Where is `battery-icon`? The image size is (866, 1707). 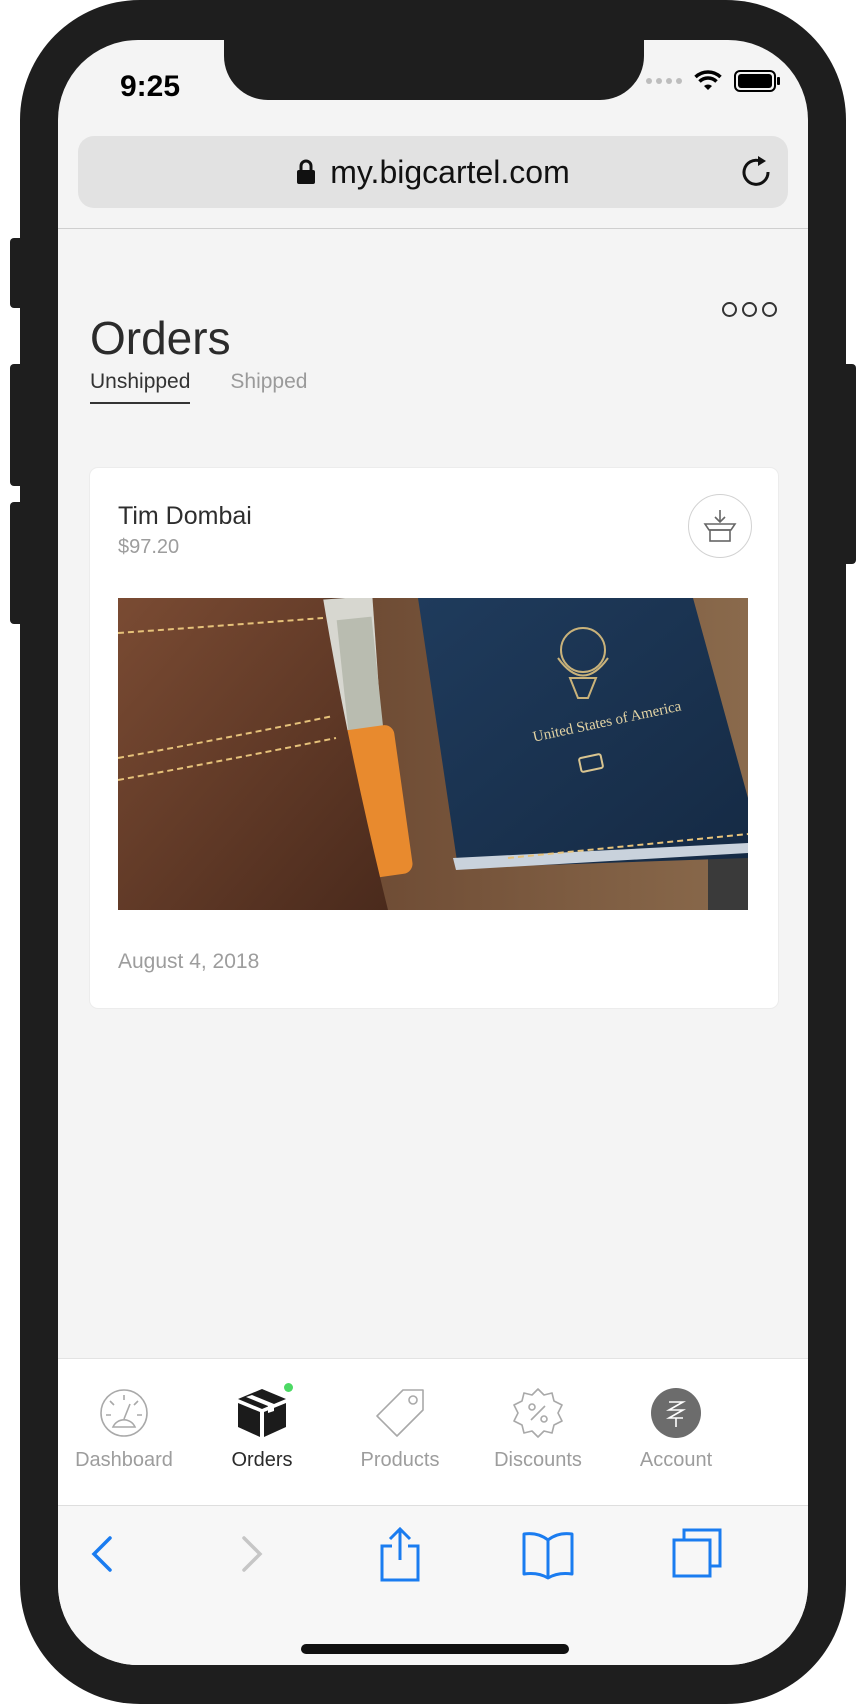 battery-icon is located at coordinates (757, 81).